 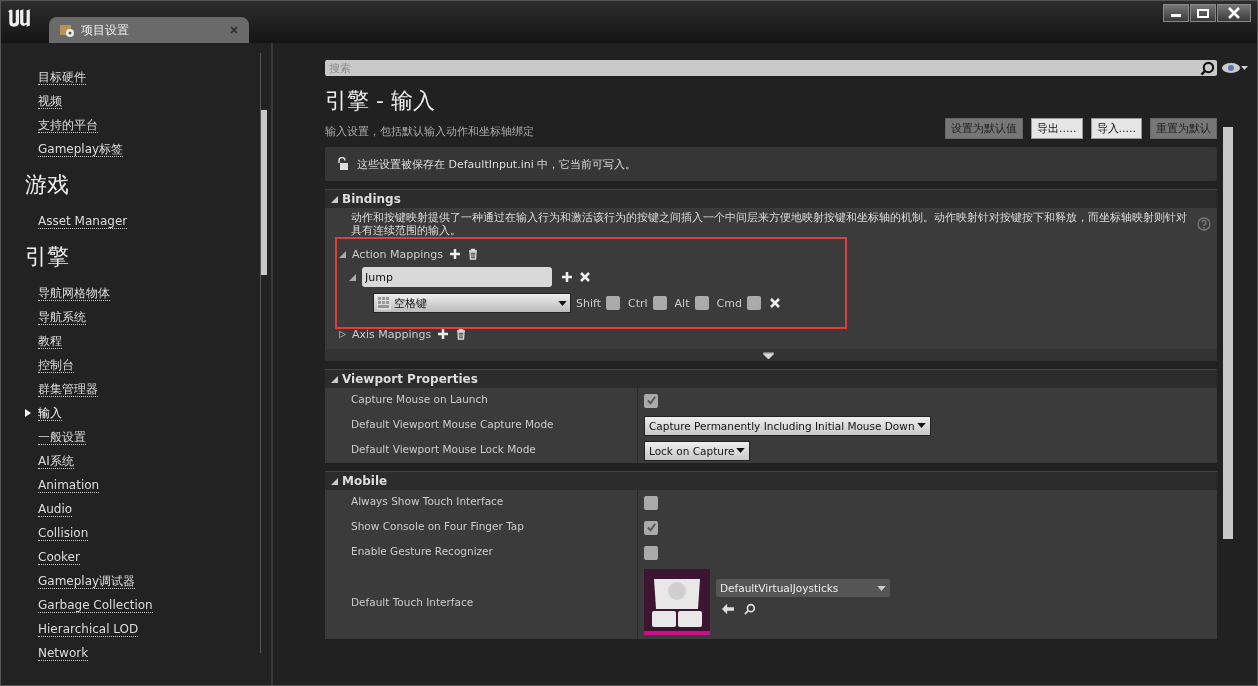 I want to click on expand-down-icon, so click(x=768, y=355).